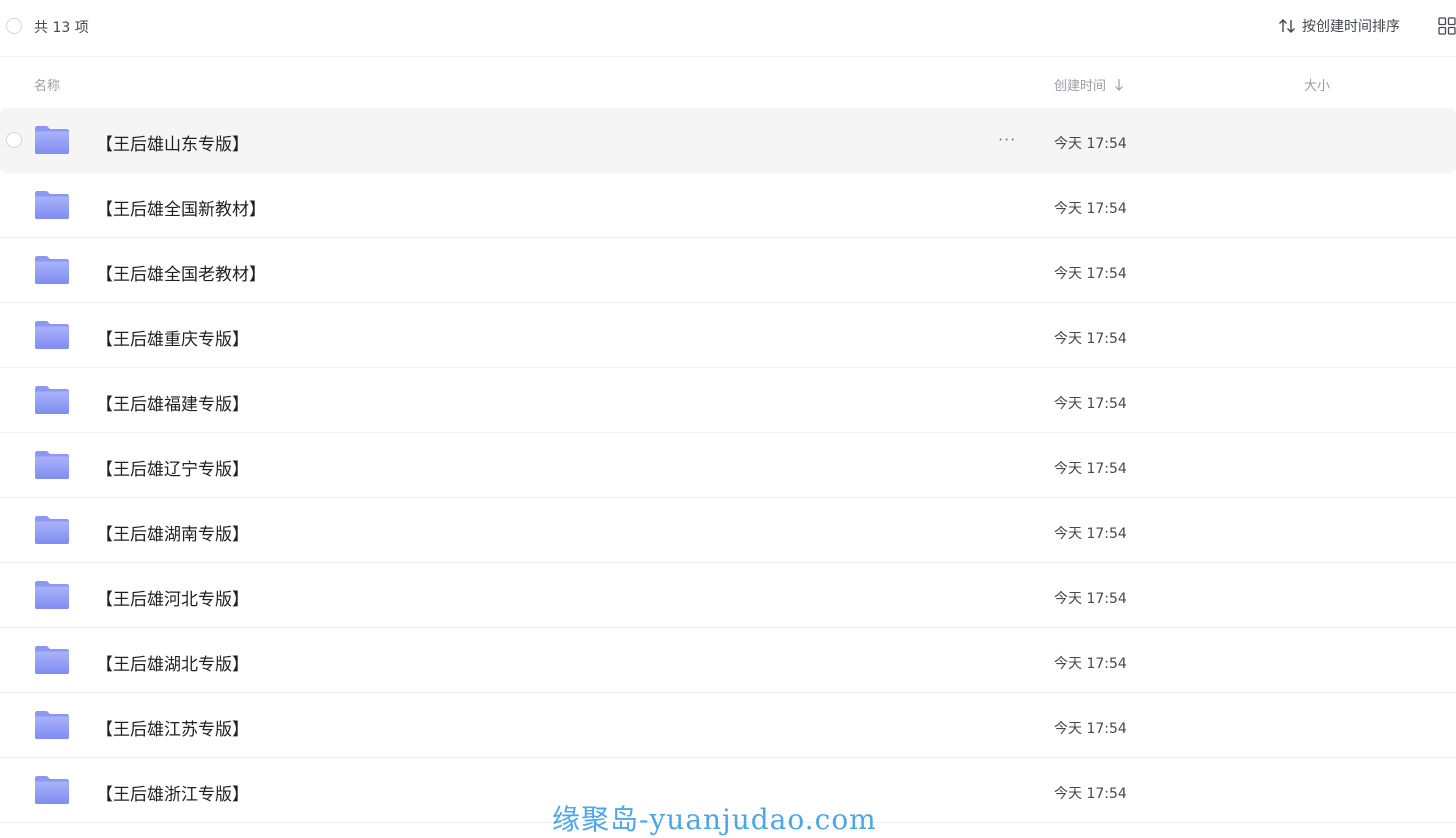 Image resolution: width=1456 pixels, height=838 pixels. Describe the element at coordinates (181, 272) in the screenshot. I see `file-name: 【王后雄全国老教材】` at that location.